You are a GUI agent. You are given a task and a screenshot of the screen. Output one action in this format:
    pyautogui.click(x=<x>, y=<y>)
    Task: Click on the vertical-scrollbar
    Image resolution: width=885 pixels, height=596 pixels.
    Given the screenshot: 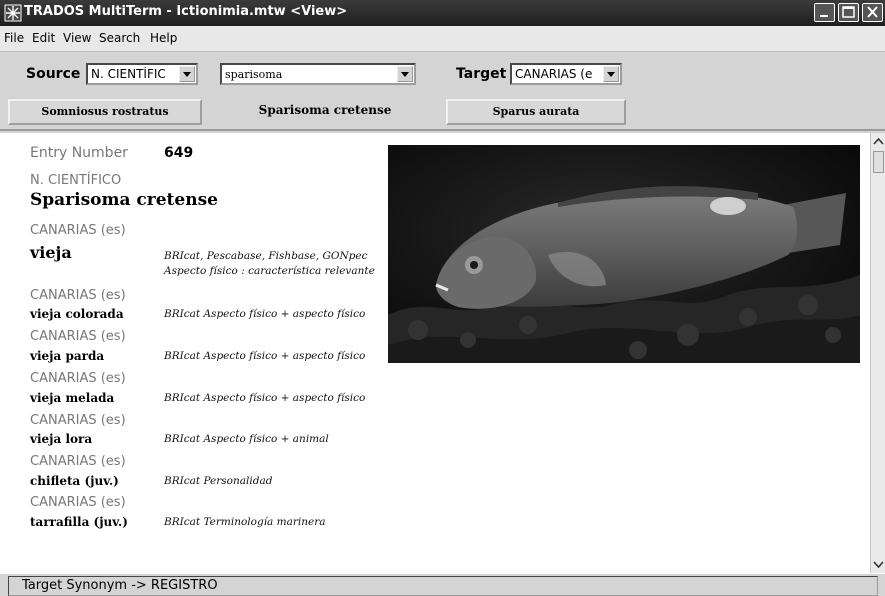 What is the action you would take?
    pyautogui.click(x=877, y=353)
    